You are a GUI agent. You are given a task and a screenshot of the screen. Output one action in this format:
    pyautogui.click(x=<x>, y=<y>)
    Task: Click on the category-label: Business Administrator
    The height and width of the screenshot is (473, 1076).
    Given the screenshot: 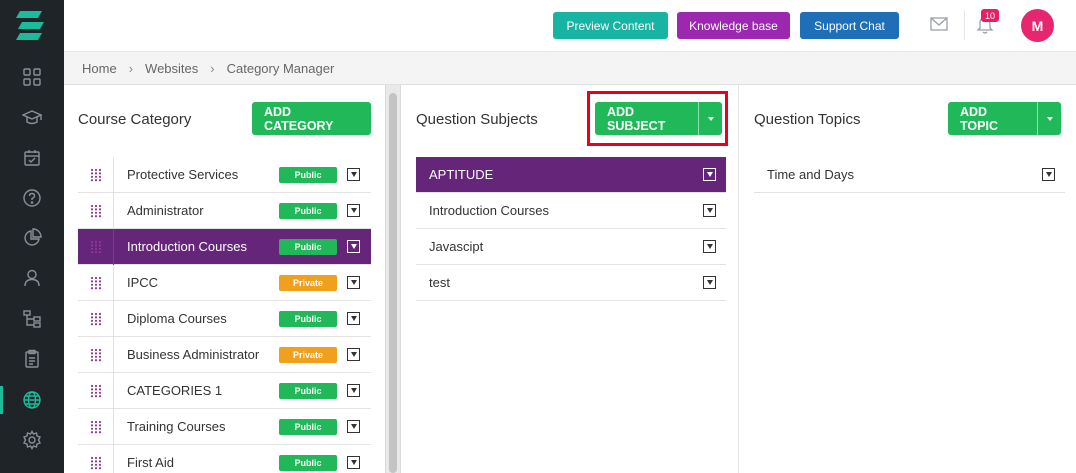 What is the action you would take?
    pyautogui.click(x=193, y=354)
    